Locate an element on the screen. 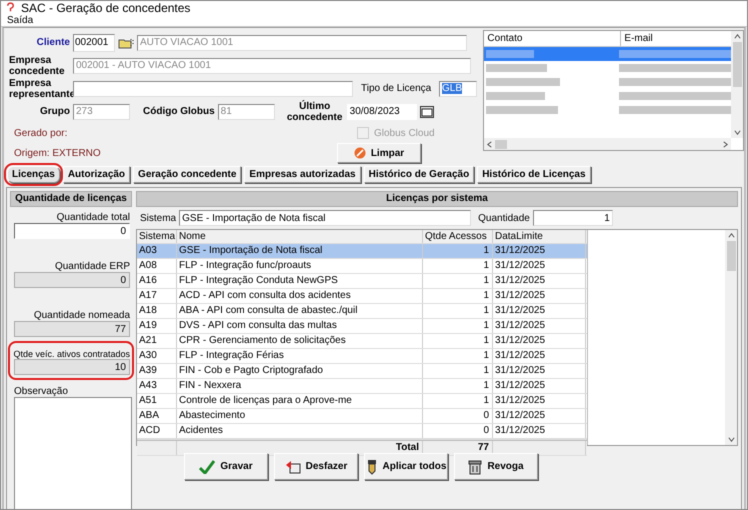 The height and width of the screenshot is (510, 748). quantity-field: 10 is located at coordinates (72, 367).